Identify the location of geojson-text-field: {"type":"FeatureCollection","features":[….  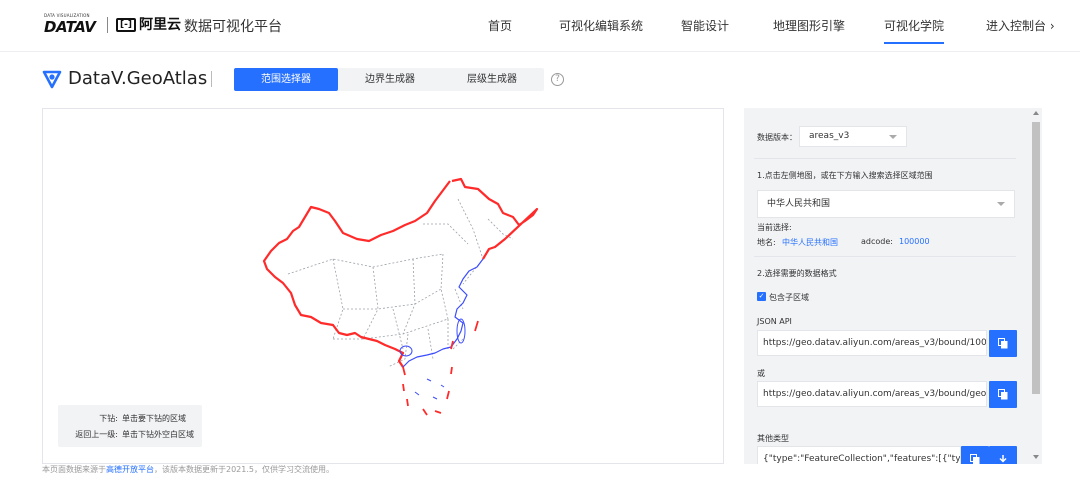
(859, 455).